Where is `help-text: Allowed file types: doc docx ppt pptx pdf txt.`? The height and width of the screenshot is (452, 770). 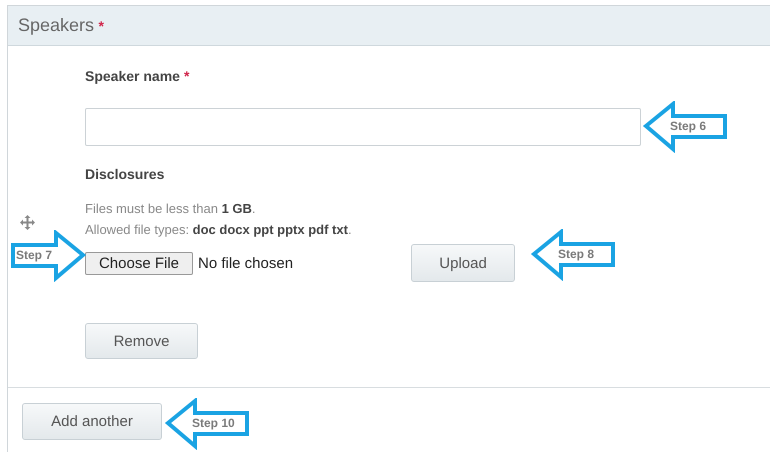 help-text: Allowed file types: doc docx ppt pptx pdf txt. is located at coordinates (219, 230).